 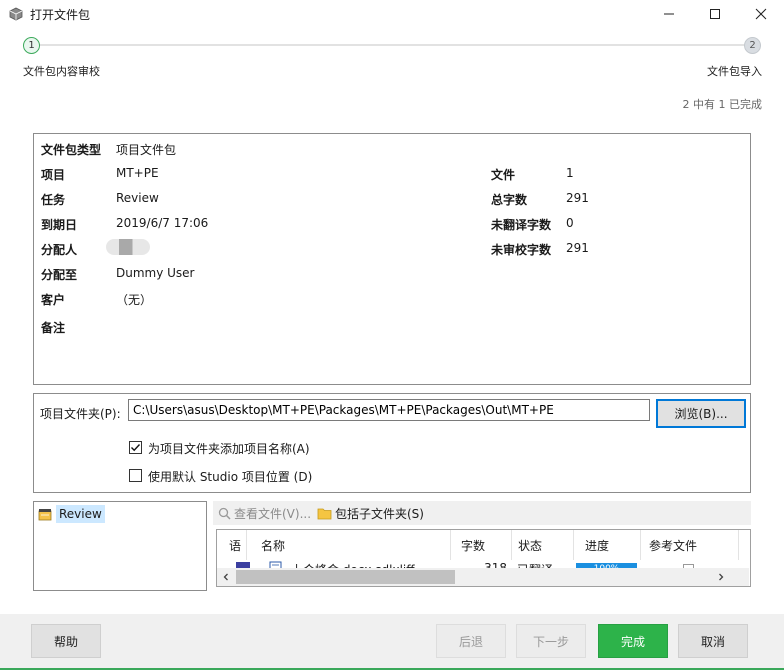 What do you see at coordinates (134, 300) in the screenshot?
I see `client-value: （无）` at bounding box center [134, 300].